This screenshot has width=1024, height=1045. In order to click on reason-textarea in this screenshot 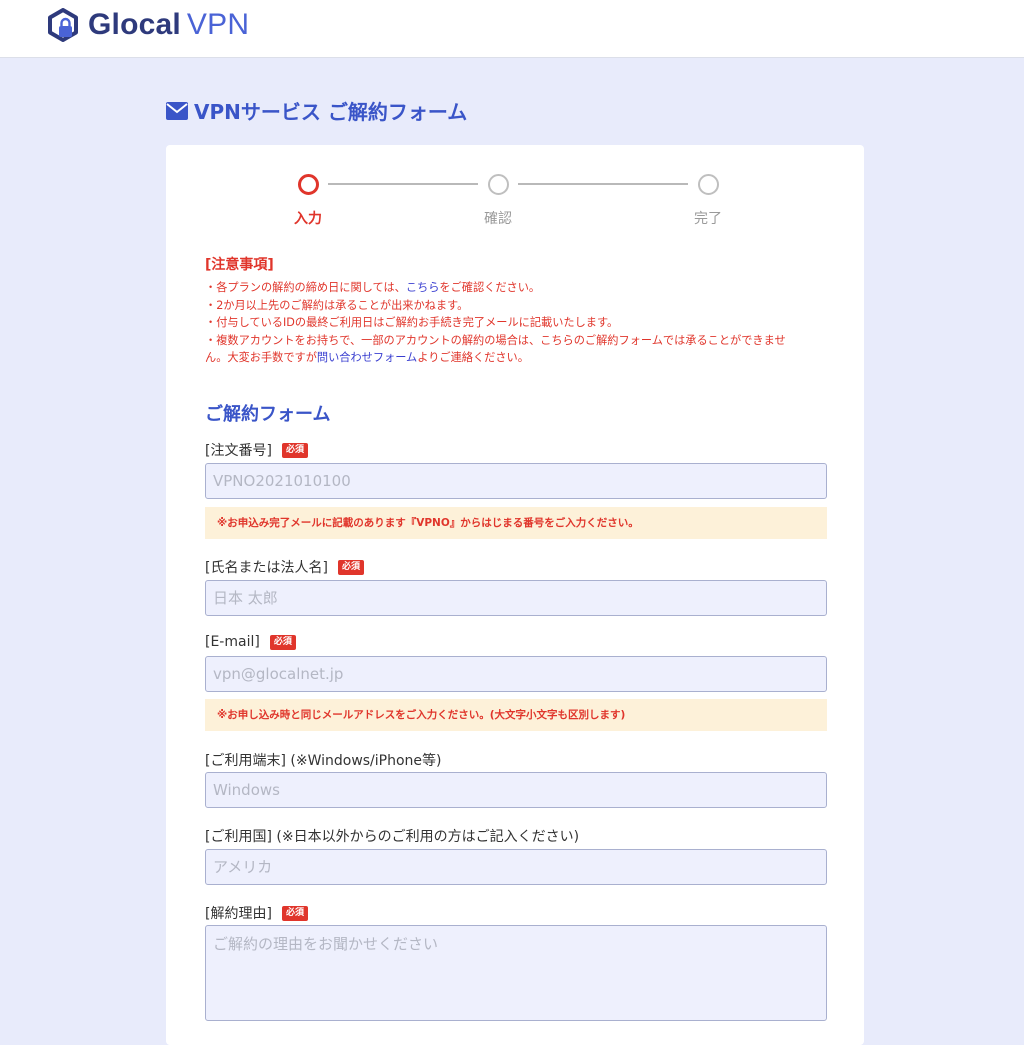, I will do `click(516, 973)`.